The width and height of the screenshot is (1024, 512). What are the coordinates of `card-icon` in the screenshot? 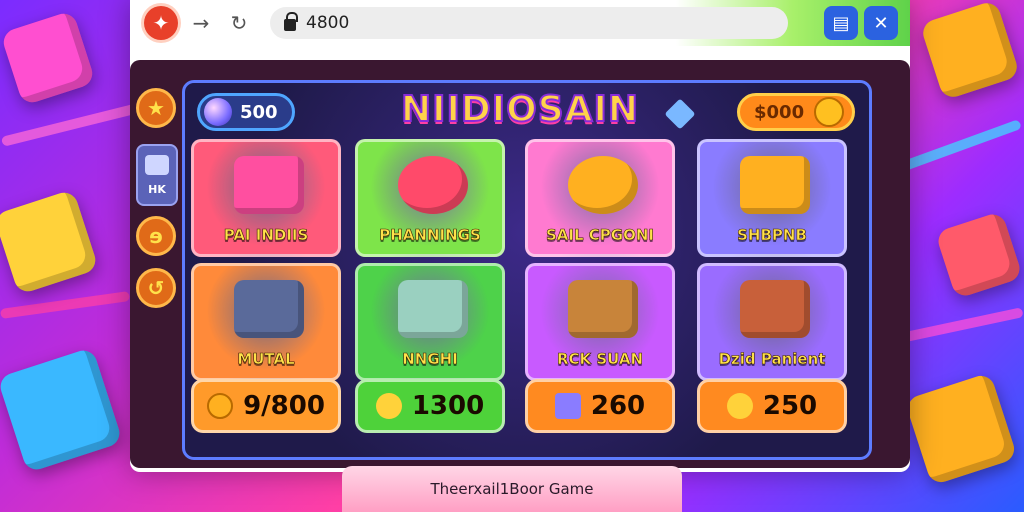 It's located at (157, 164).